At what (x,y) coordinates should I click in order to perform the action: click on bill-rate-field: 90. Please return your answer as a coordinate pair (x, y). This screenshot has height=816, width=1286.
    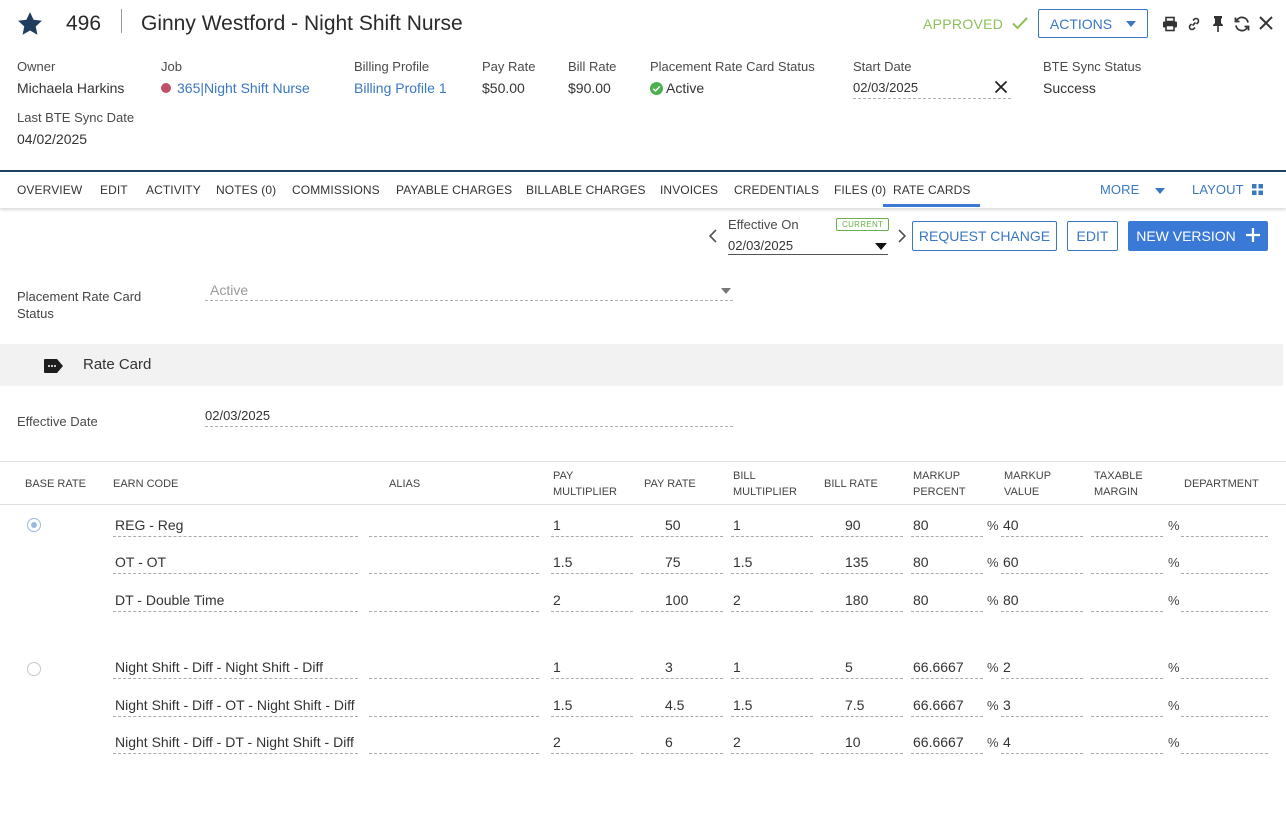
    Looking at the image, I should click on (862, 526).